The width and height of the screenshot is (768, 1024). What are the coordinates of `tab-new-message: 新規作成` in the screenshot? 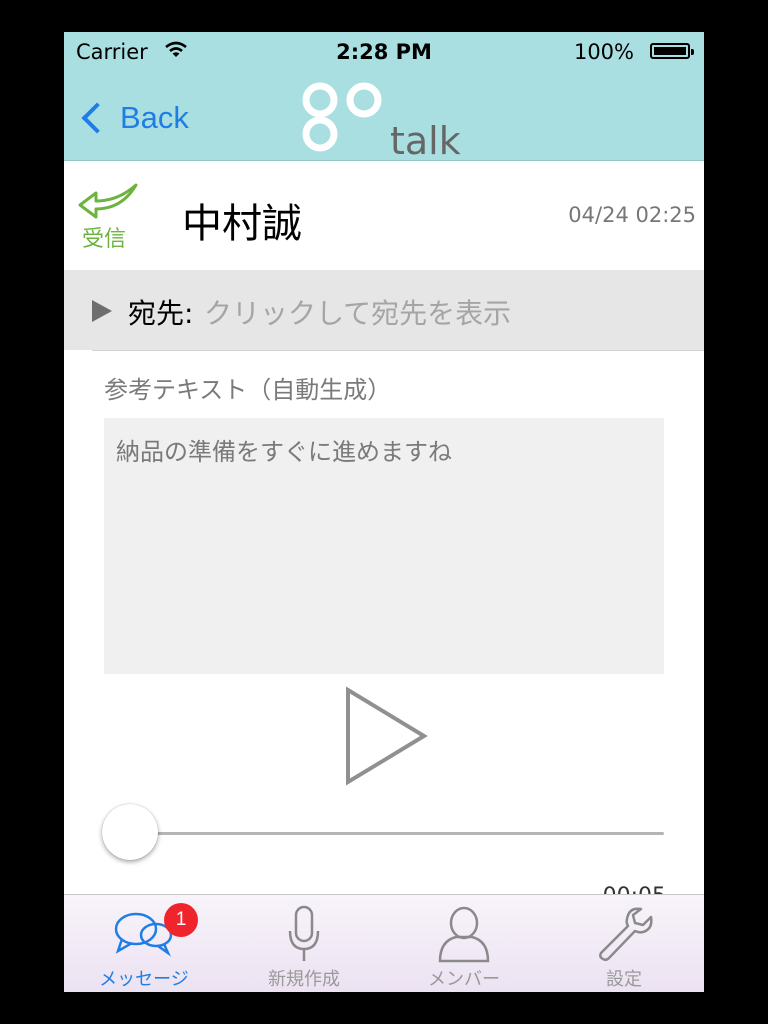 It's located at (304, 943).